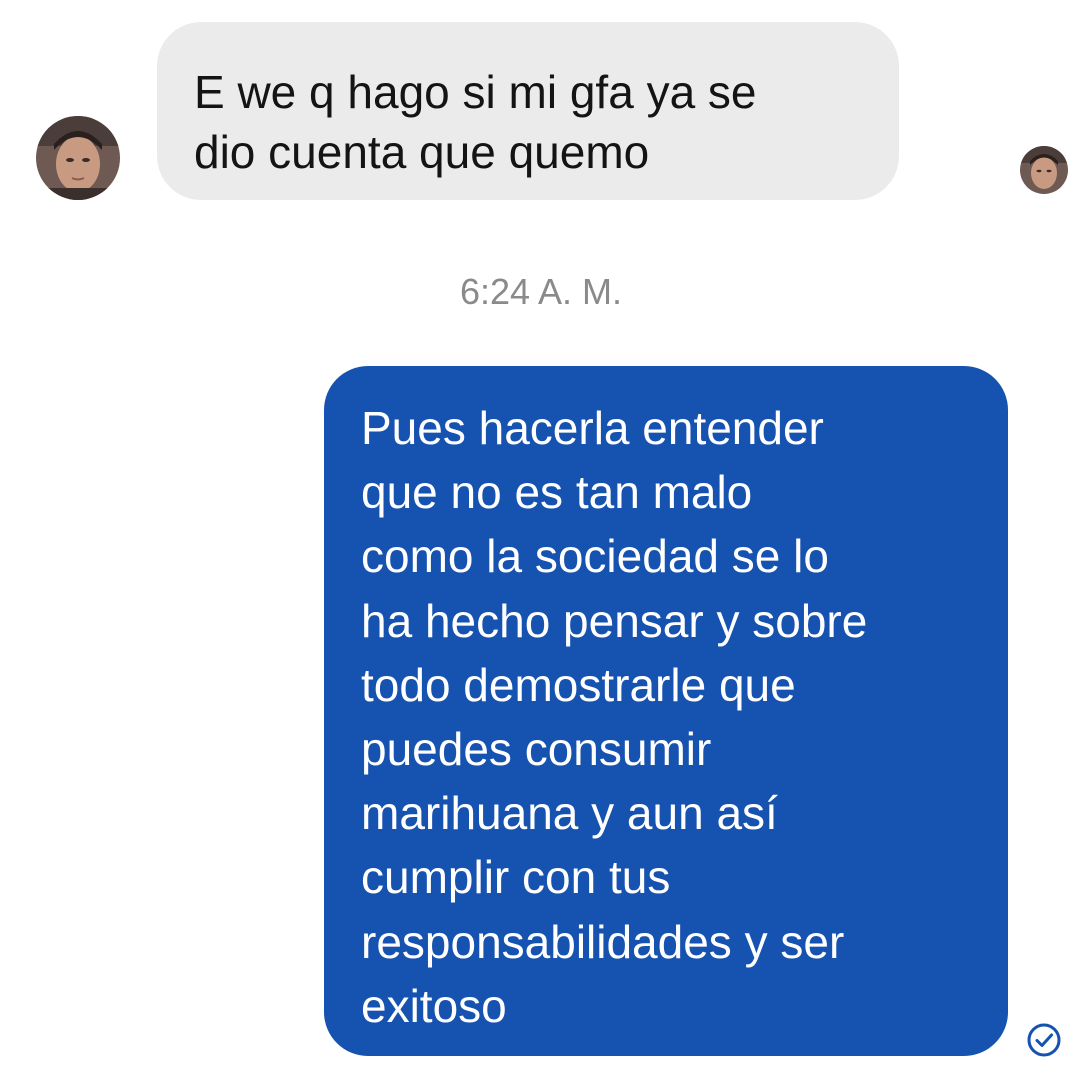  I want to click on seen-by-avatar, so click(1044, 170).